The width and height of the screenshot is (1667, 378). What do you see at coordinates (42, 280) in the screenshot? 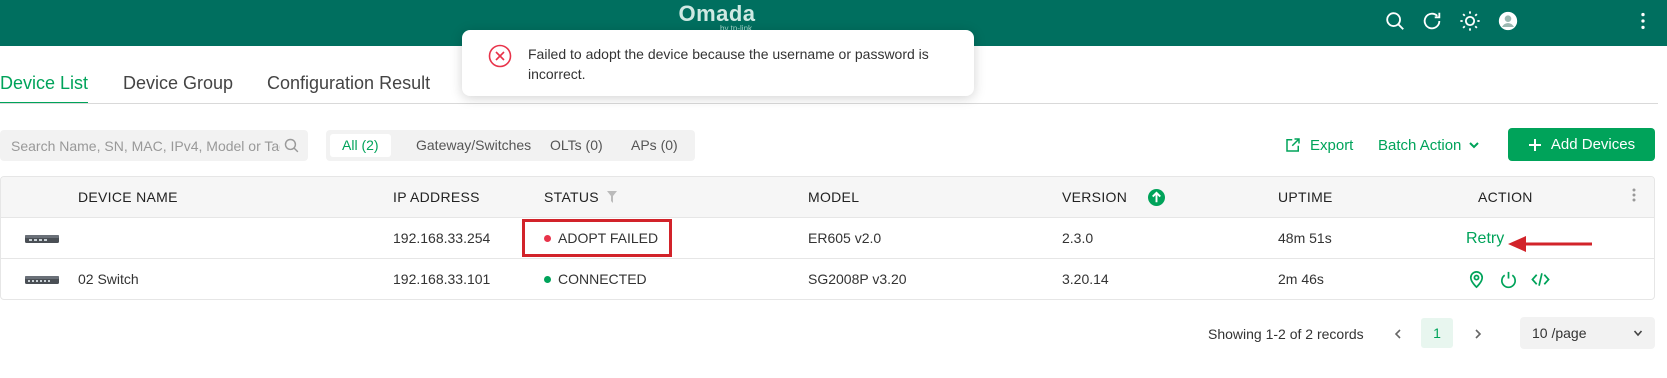
I see `switch-device-icon` at bounding box center [42, 280].